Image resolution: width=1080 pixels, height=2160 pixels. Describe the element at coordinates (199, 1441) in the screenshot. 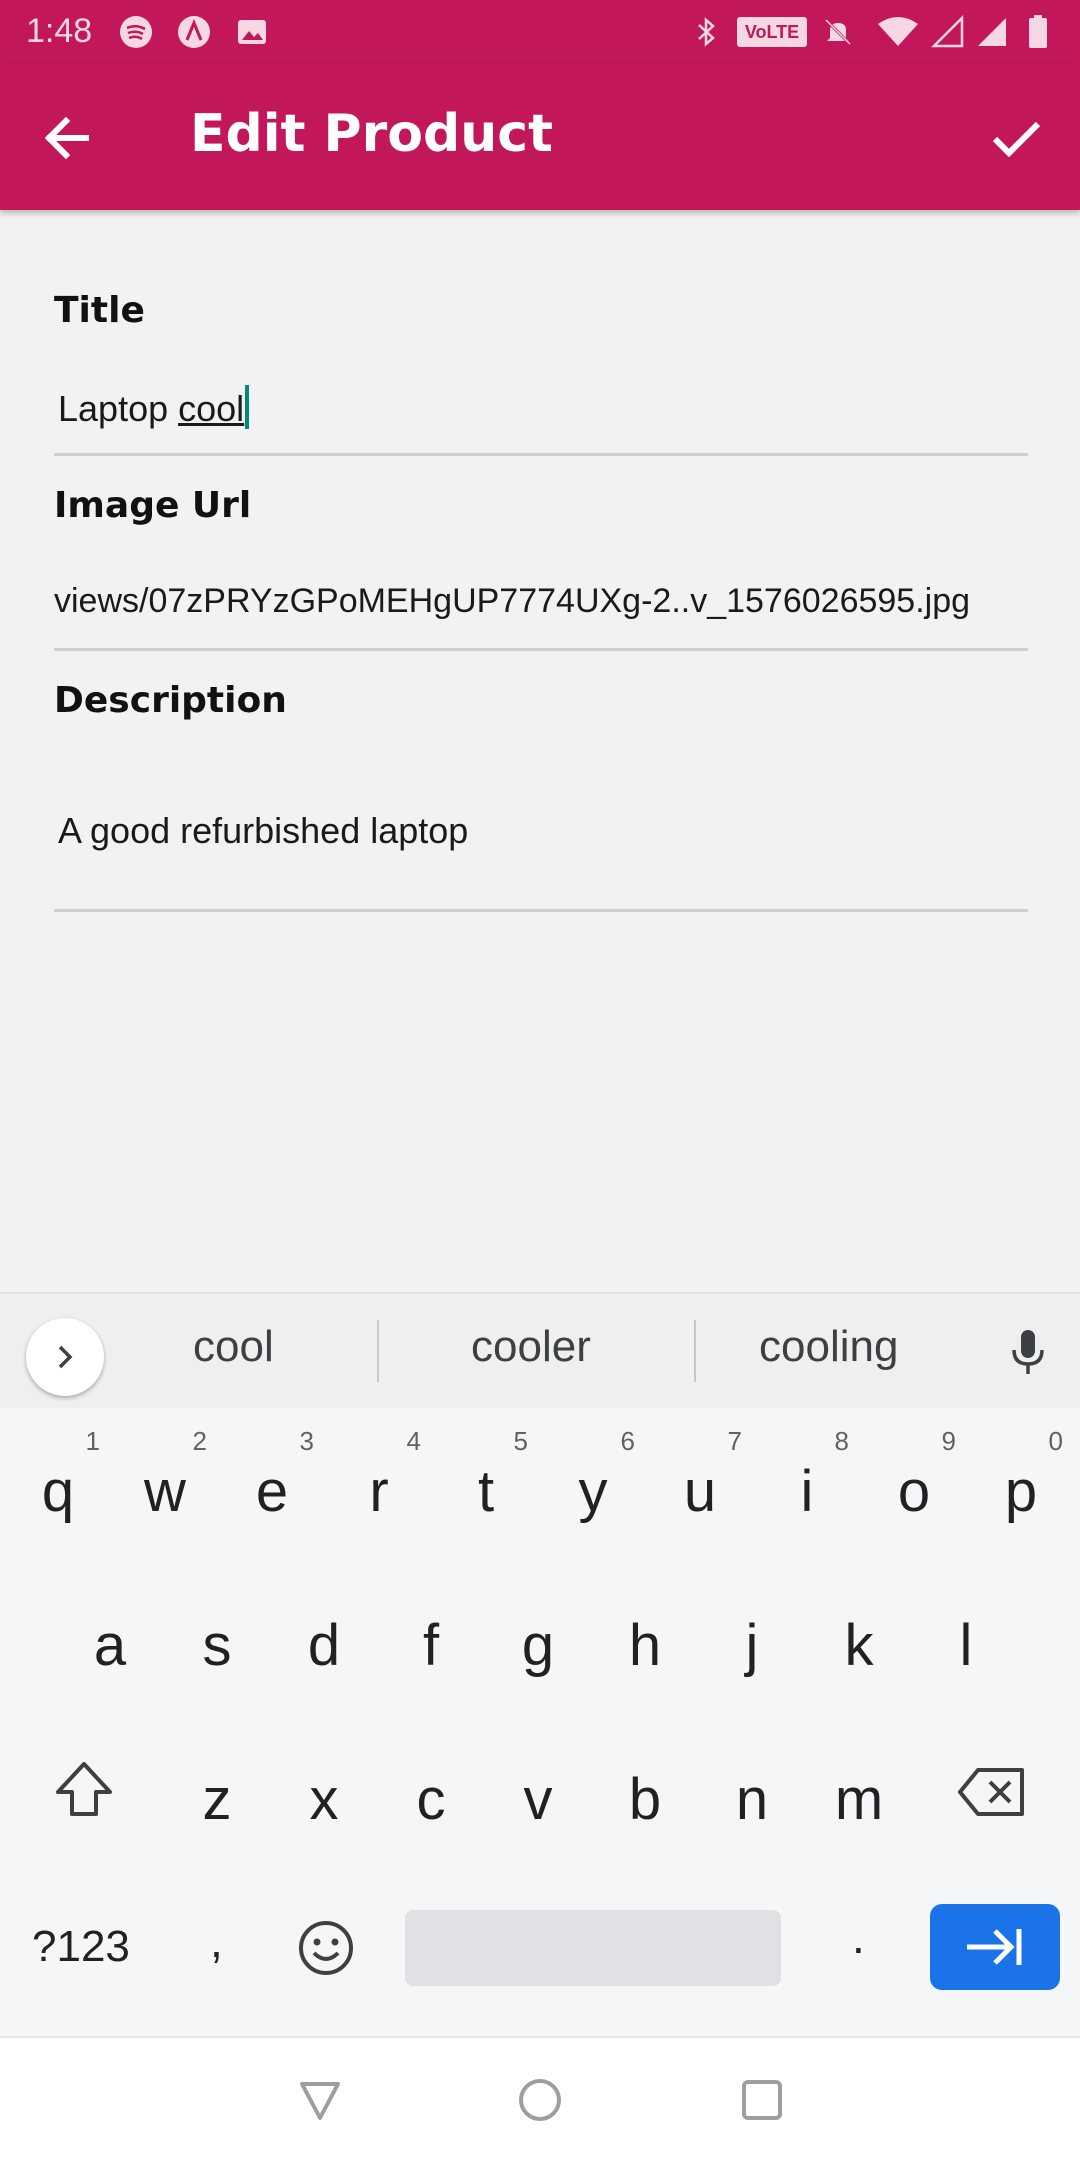

I see `key-hint: 2` at that location.